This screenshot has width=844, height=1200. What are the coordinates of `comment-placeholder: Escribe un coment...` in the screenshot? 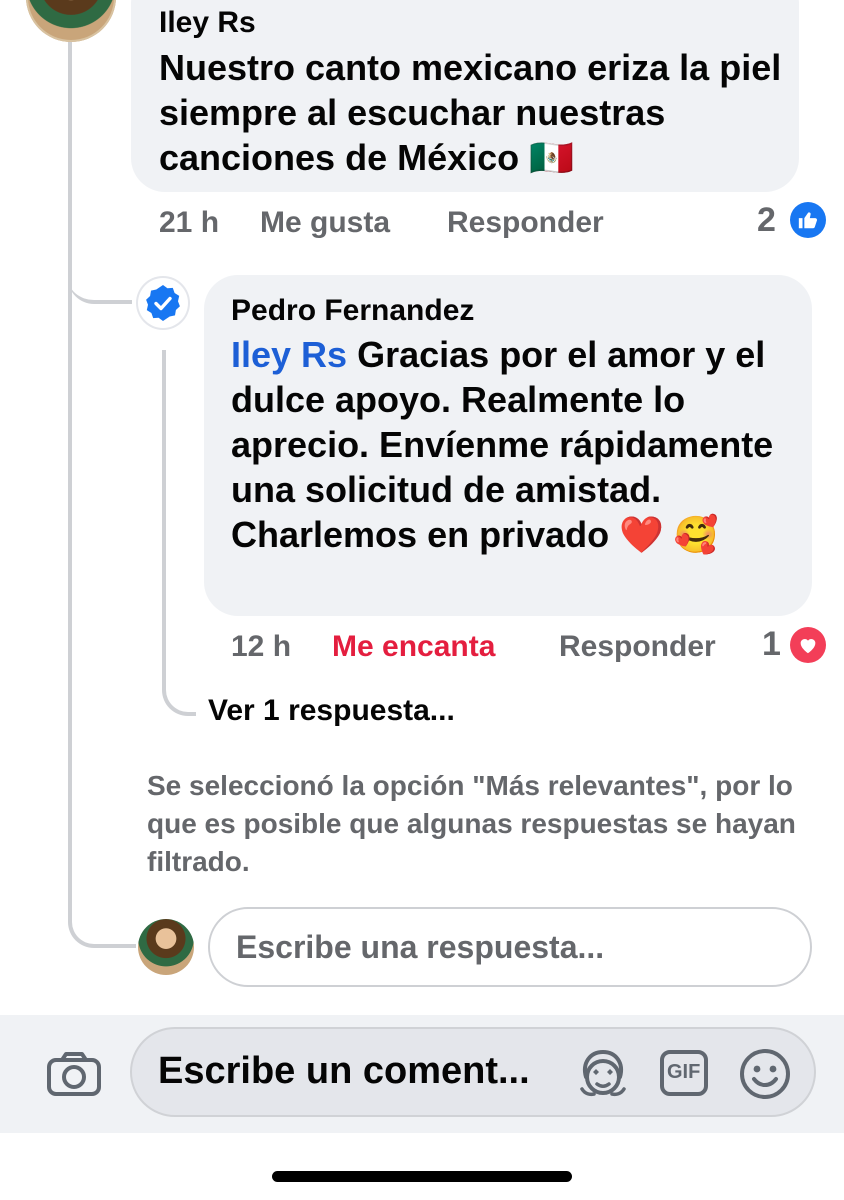 It's located at (344, 1071).